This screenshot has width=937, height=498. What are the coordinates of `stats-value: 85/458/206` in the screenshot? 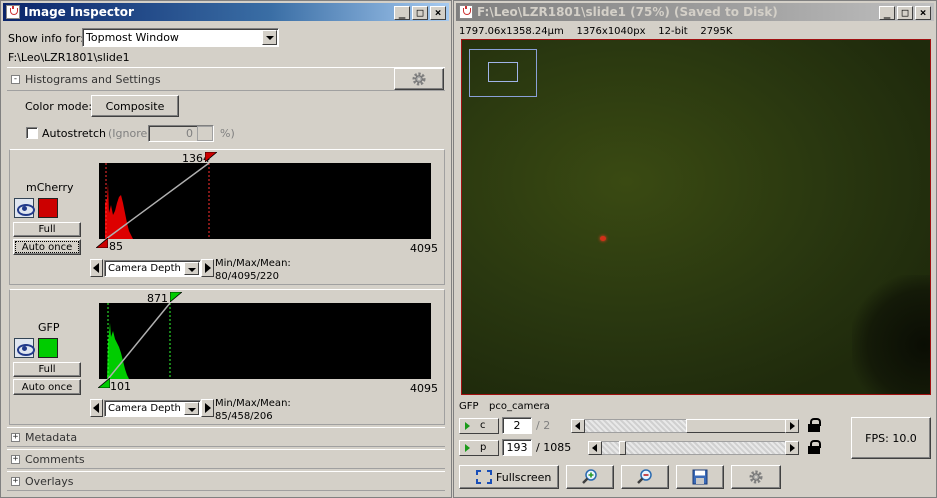 It's located at (244, 416).